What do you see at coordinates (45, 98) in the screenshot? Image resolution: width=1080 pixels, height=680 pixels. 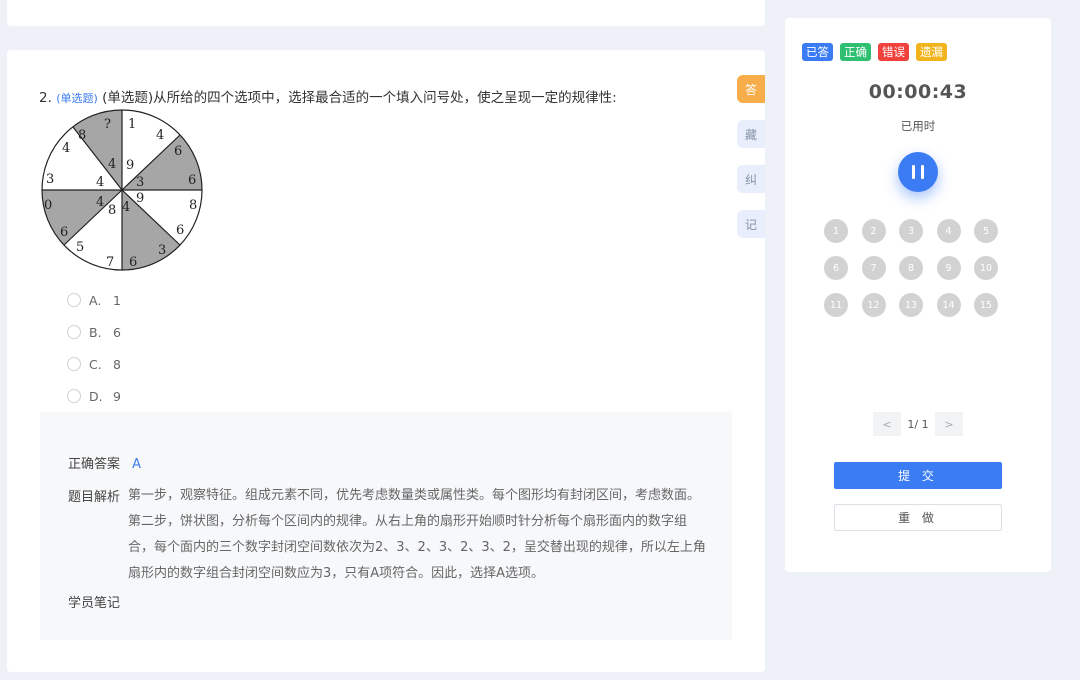 I see `question-number: 2.` at bounding box center [45, 98].